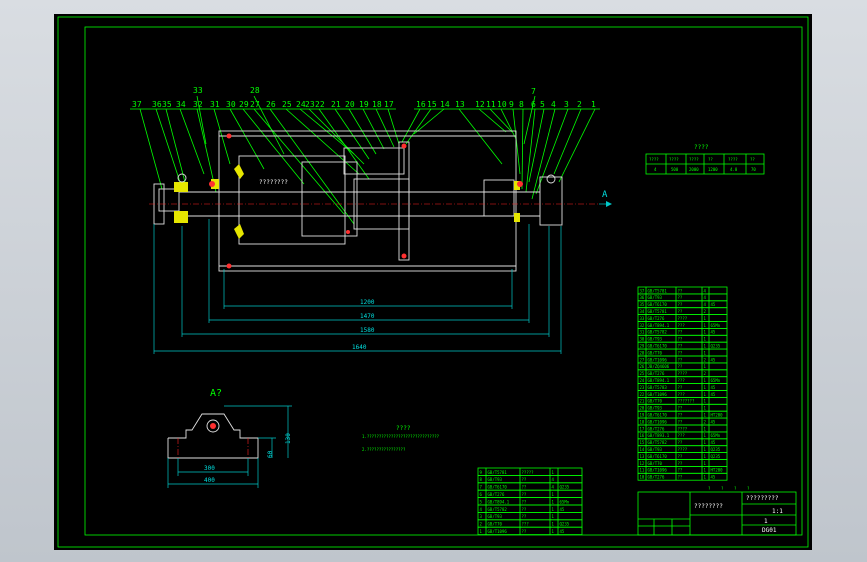 This screenshot has height=562, width=867. What do you see at coordinates (655, 401) in the screenshot?
I see `parts-cell: GB/T70` at bounding box center [655, 401].